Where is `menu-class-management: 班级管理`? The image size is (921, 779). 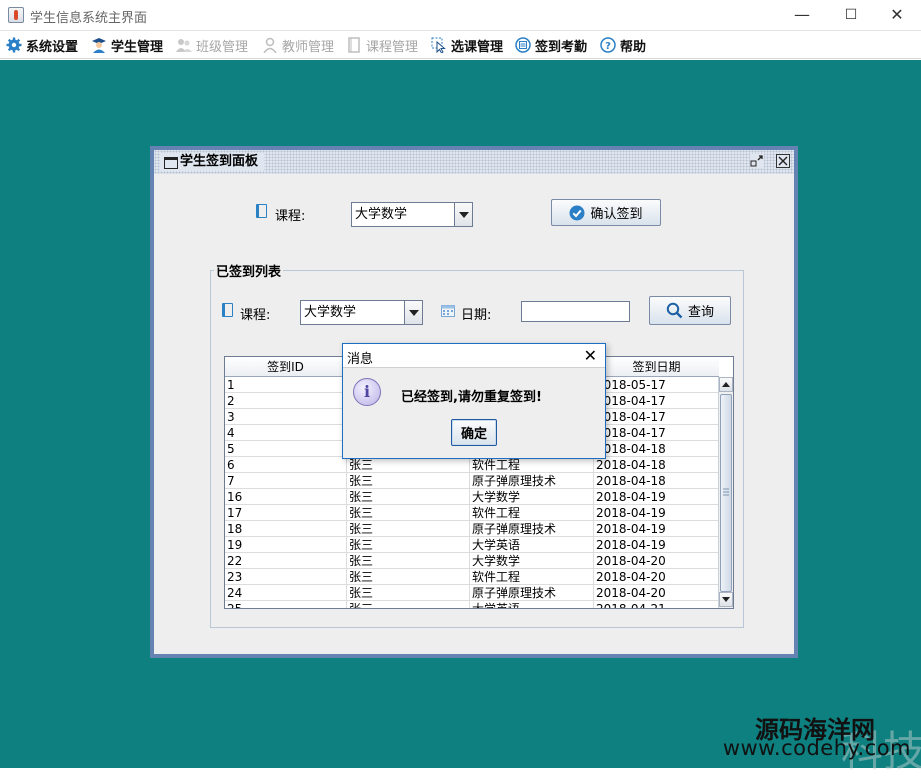
menu-class-management: 班级管理 is located at coordinates (212, 45).